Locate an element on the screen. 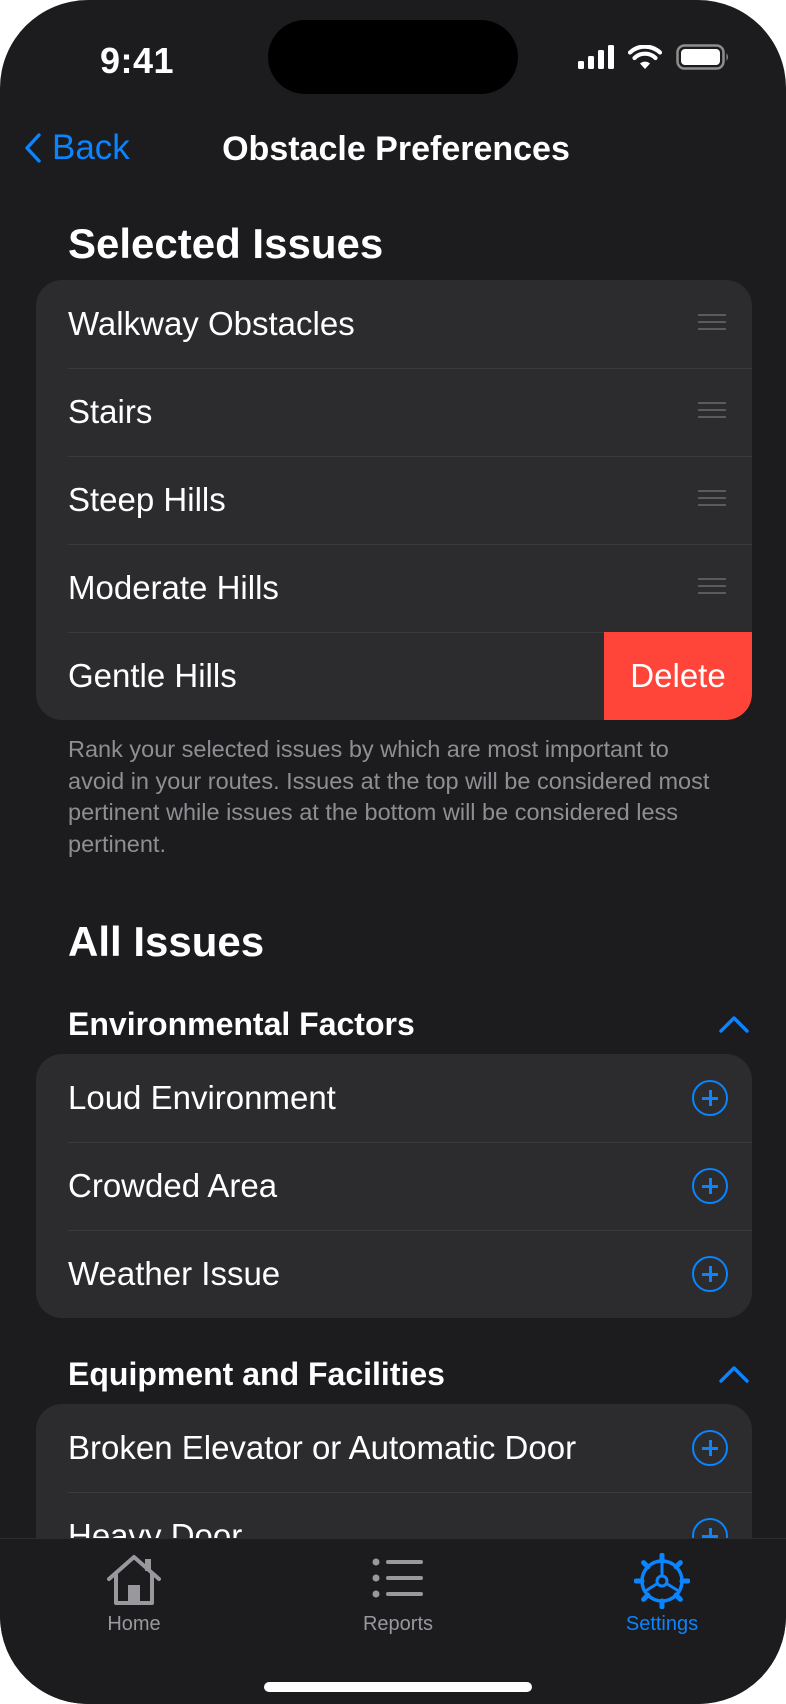 This screenshot has width=786, height=1704. tab-label: Home is located at coordinates (134, 1624).